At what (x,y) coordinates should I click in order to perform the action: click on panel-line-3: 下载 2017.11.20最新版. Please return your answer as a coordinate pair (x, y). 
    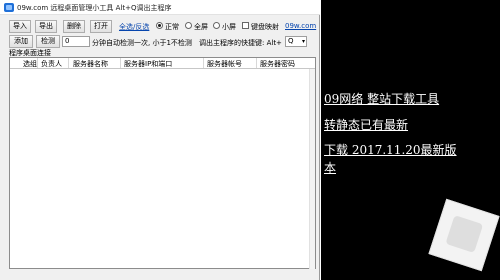
    Looking at the image, I should click on (390, 149).